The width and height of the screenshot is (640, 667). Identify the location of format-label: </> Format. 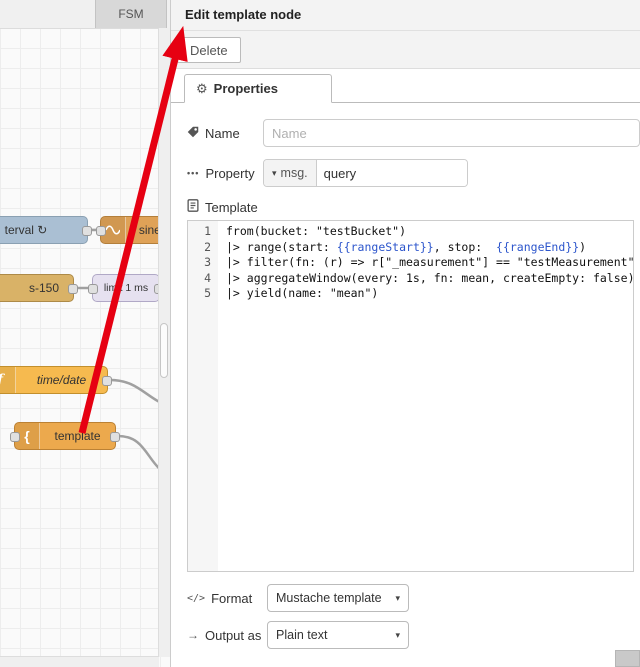
(220, 598).